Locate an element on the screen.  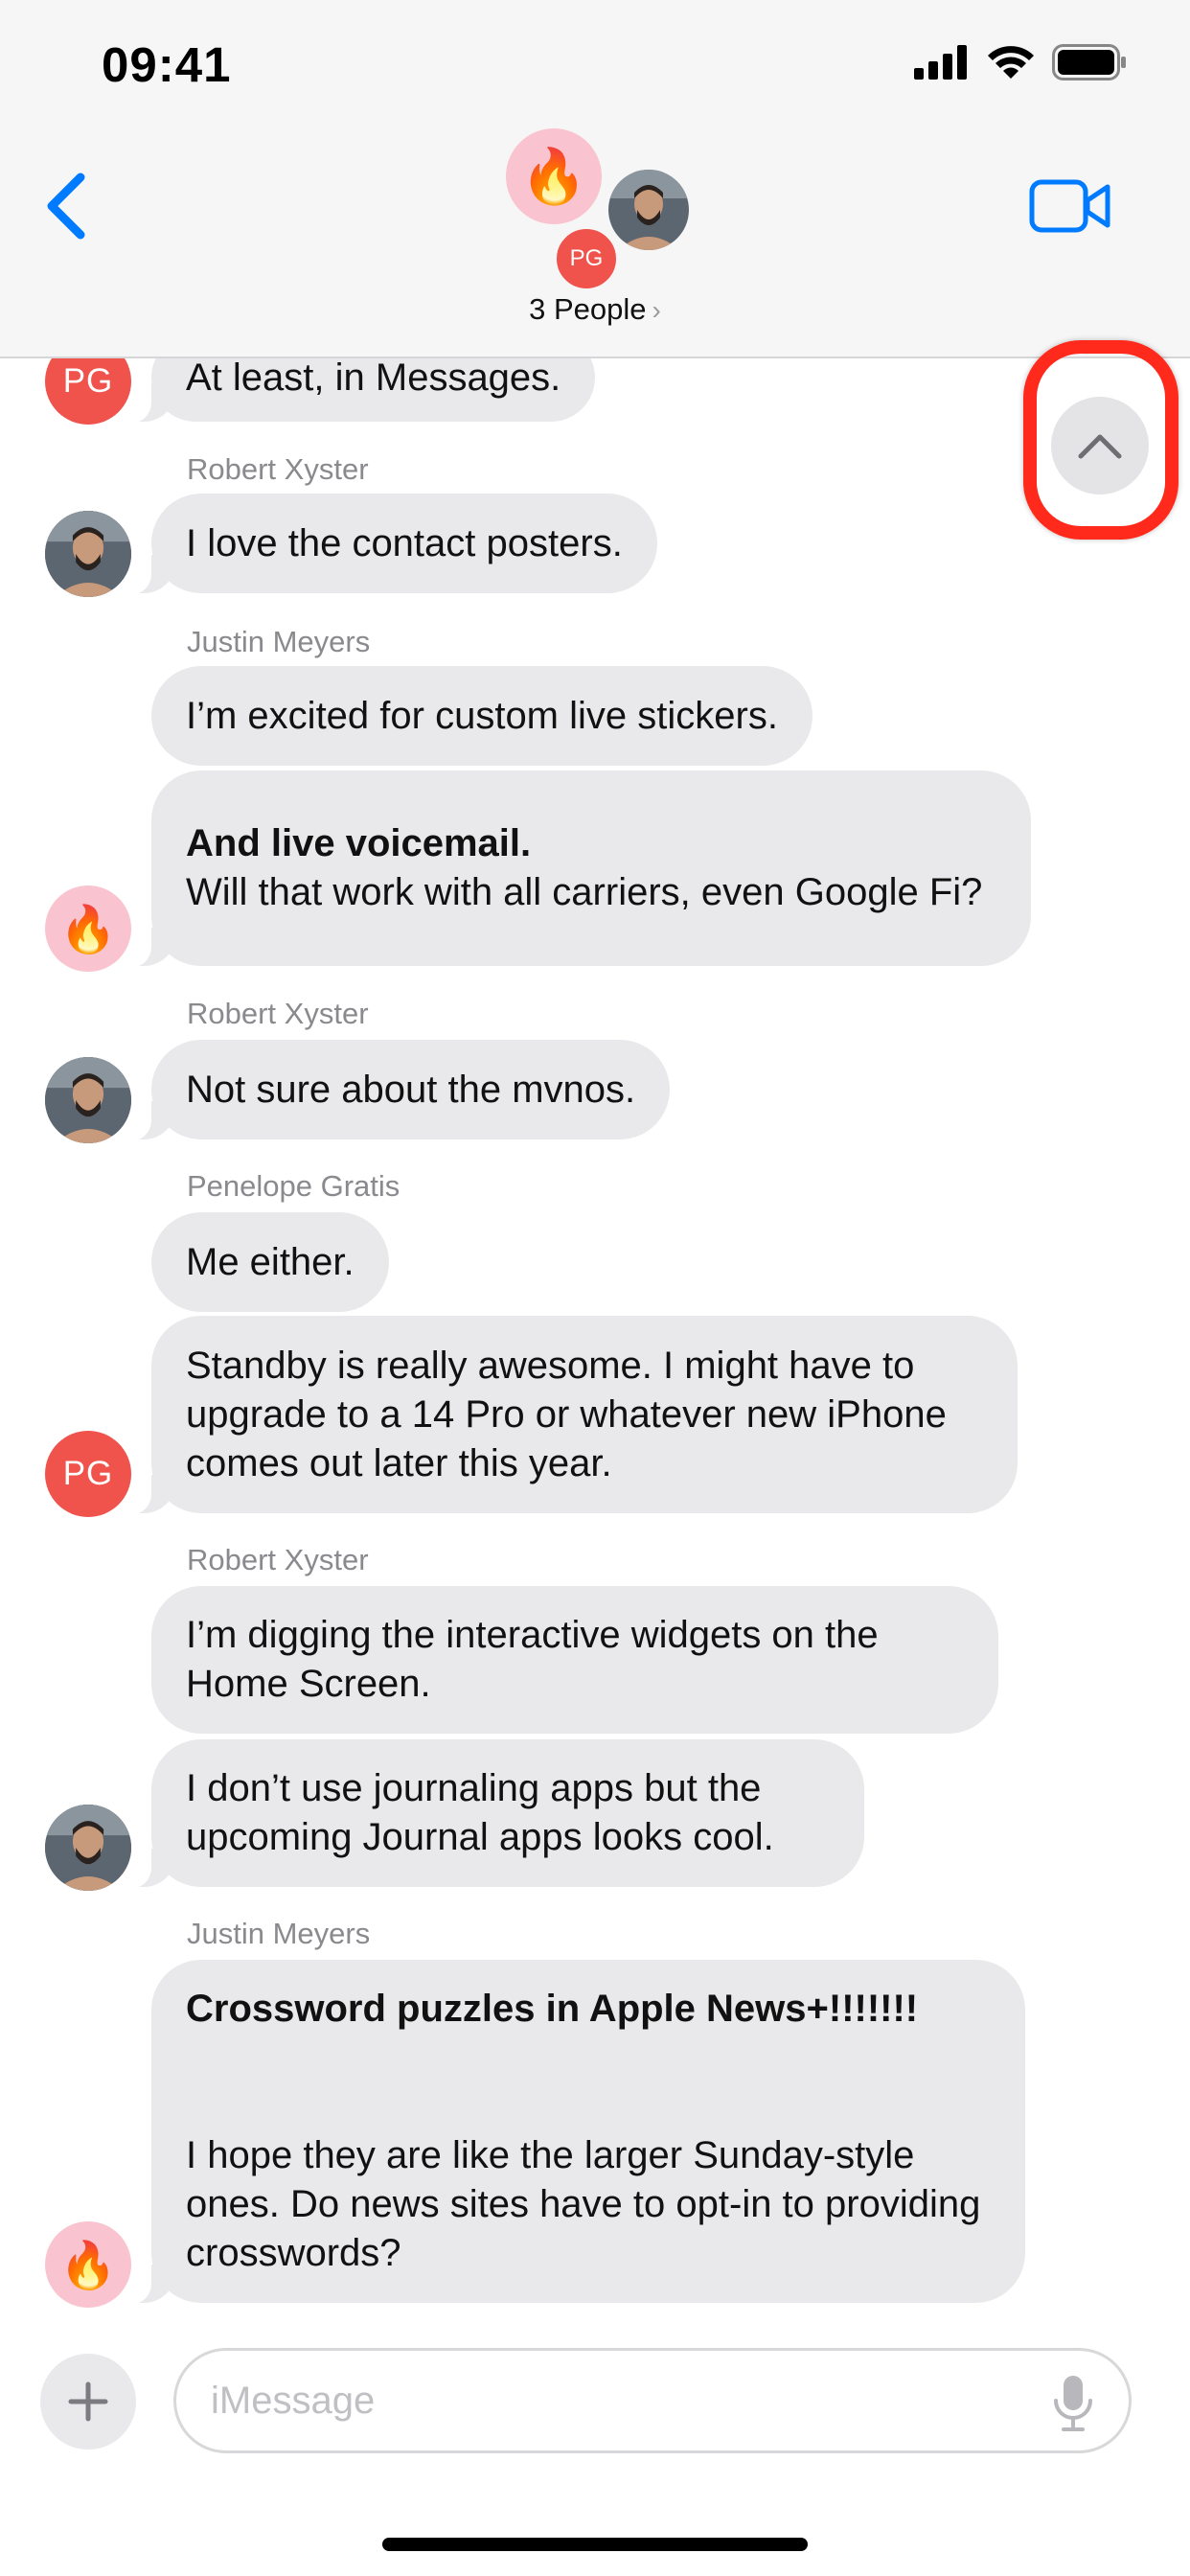
flame-emoji: 🔥 is located at coordinates (554, 176).